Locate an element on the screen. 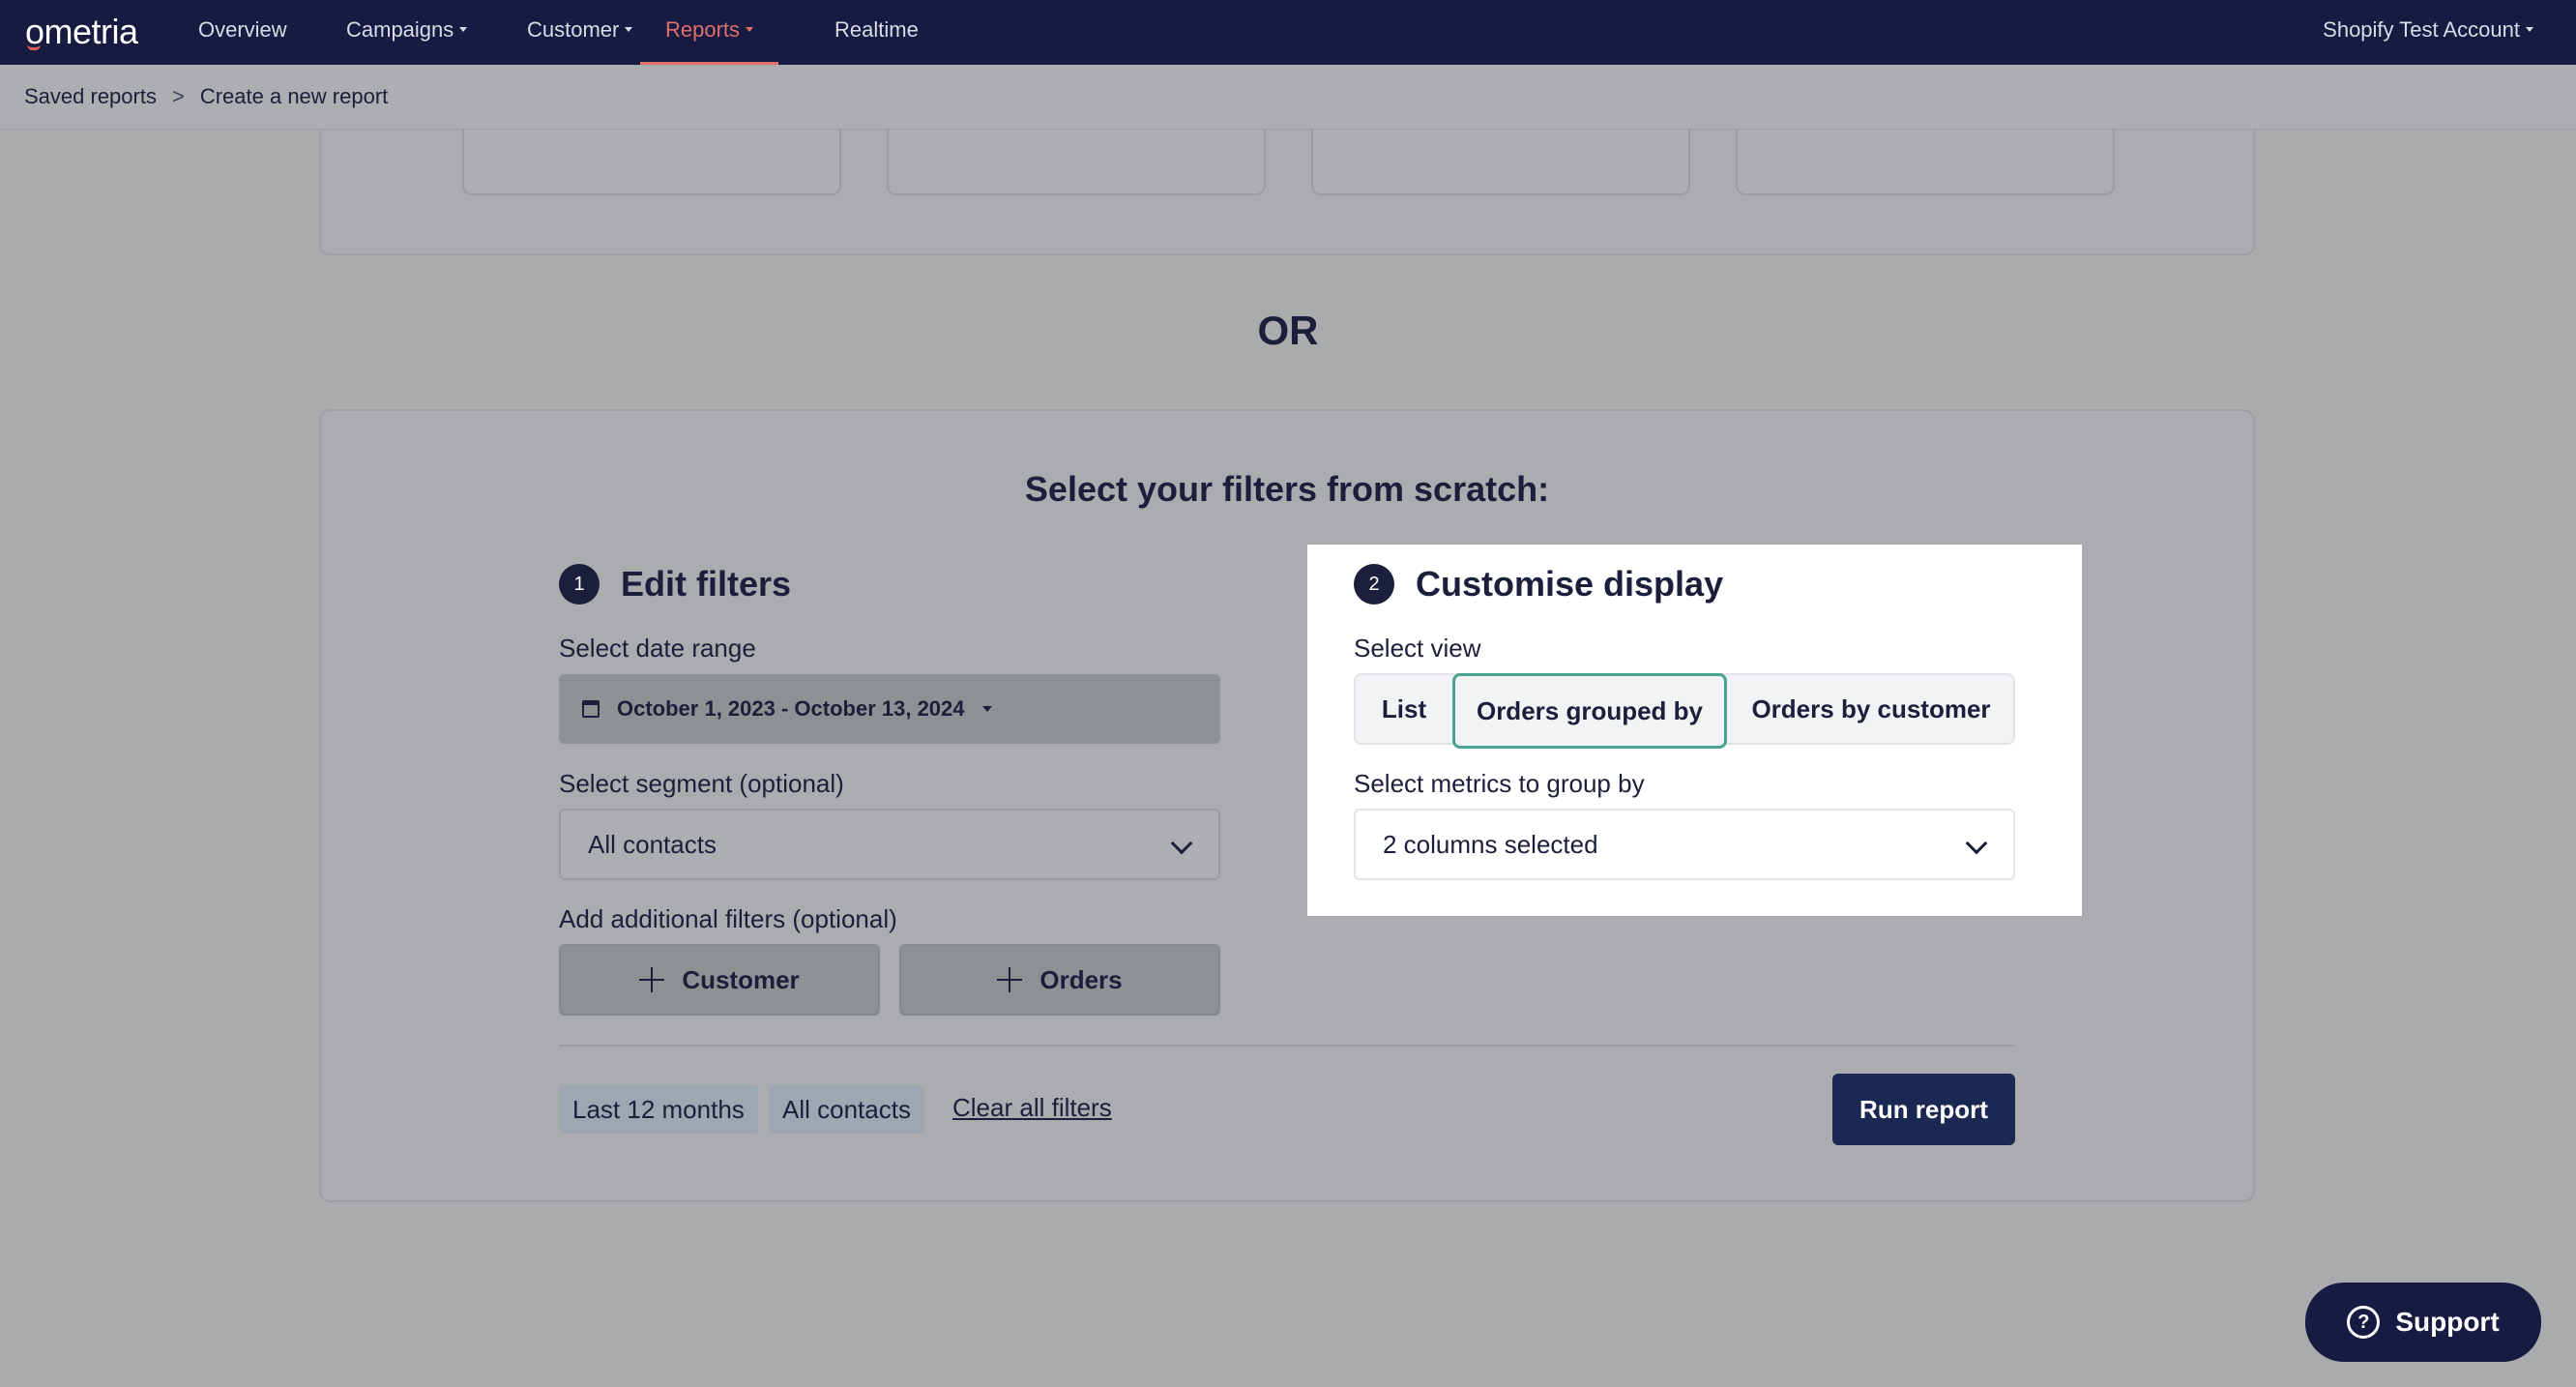 Image resolution: width=2576 pixels, height=1387 pixels. filter-chip-segment: All contacts is located at coordinates (846, 1109).